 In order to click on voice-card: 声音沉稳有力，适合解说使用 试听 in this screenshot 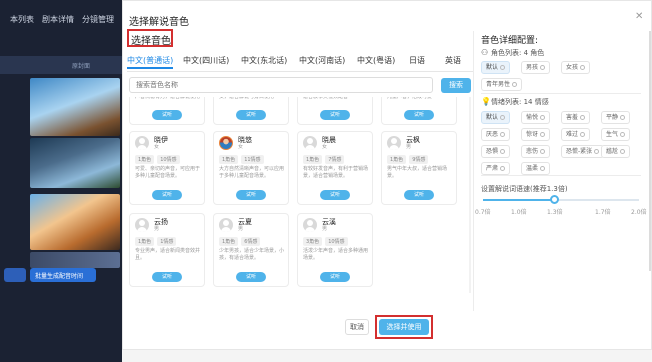, I will do `click(167, 111)`.